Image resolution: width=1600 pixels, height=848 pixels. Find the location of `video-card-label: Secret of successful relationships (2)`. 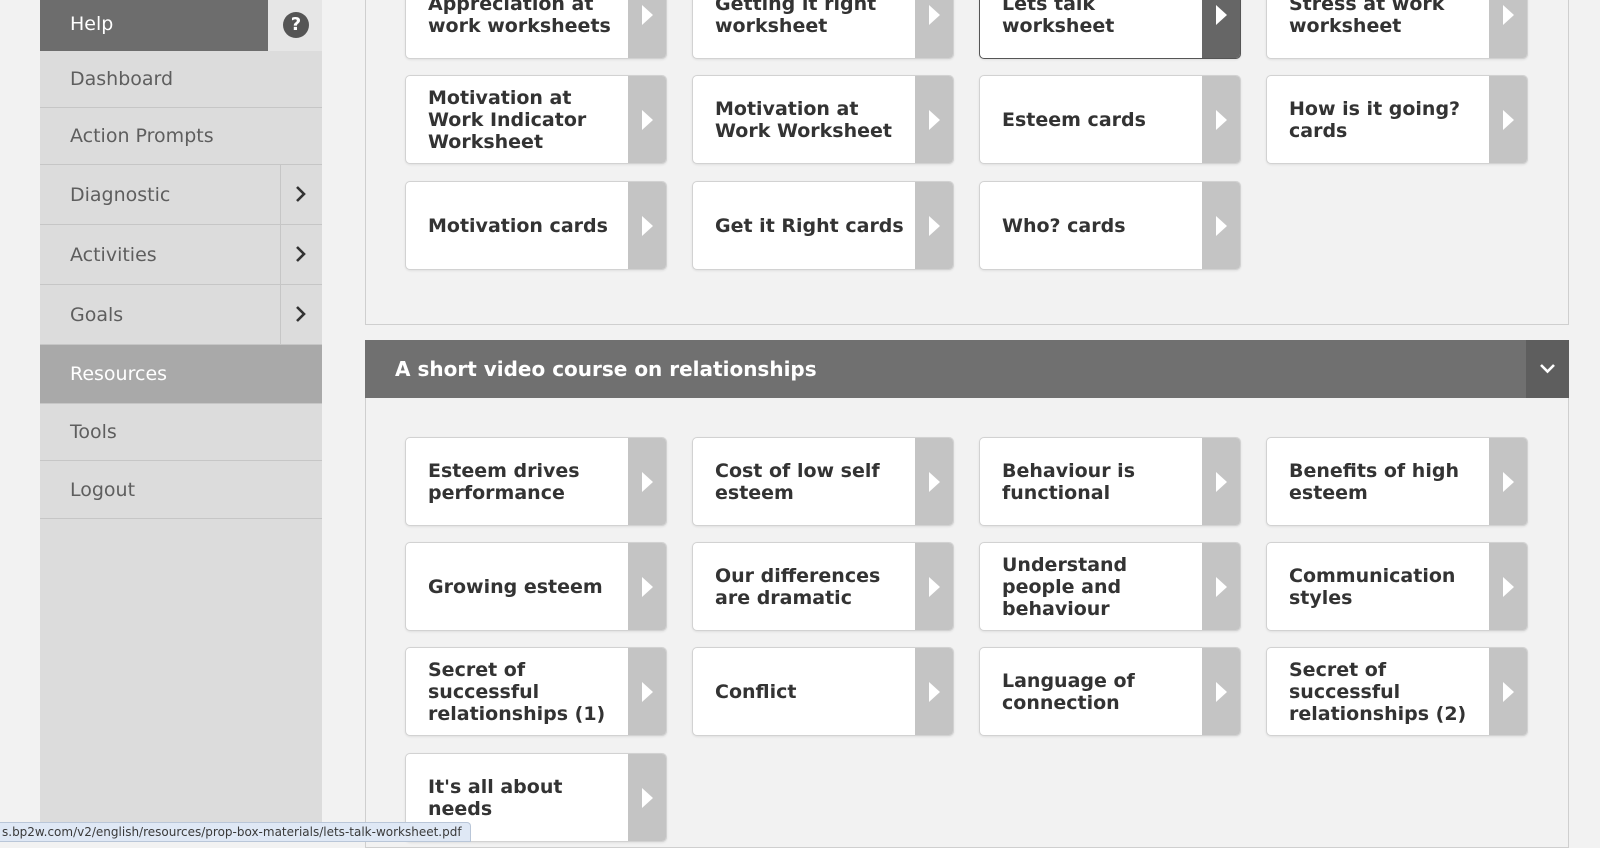

video-card-label: Secret of successful relationships (2) is located at coordinates (1378, 691).